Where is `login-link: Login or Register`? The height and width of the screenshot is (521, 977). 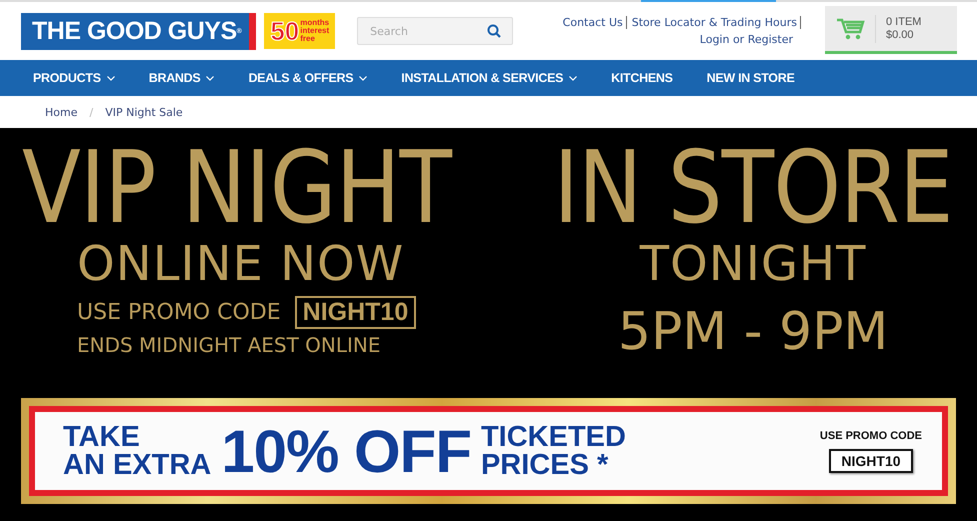 login-link: Login or Register is located at coordinates (746, 39).